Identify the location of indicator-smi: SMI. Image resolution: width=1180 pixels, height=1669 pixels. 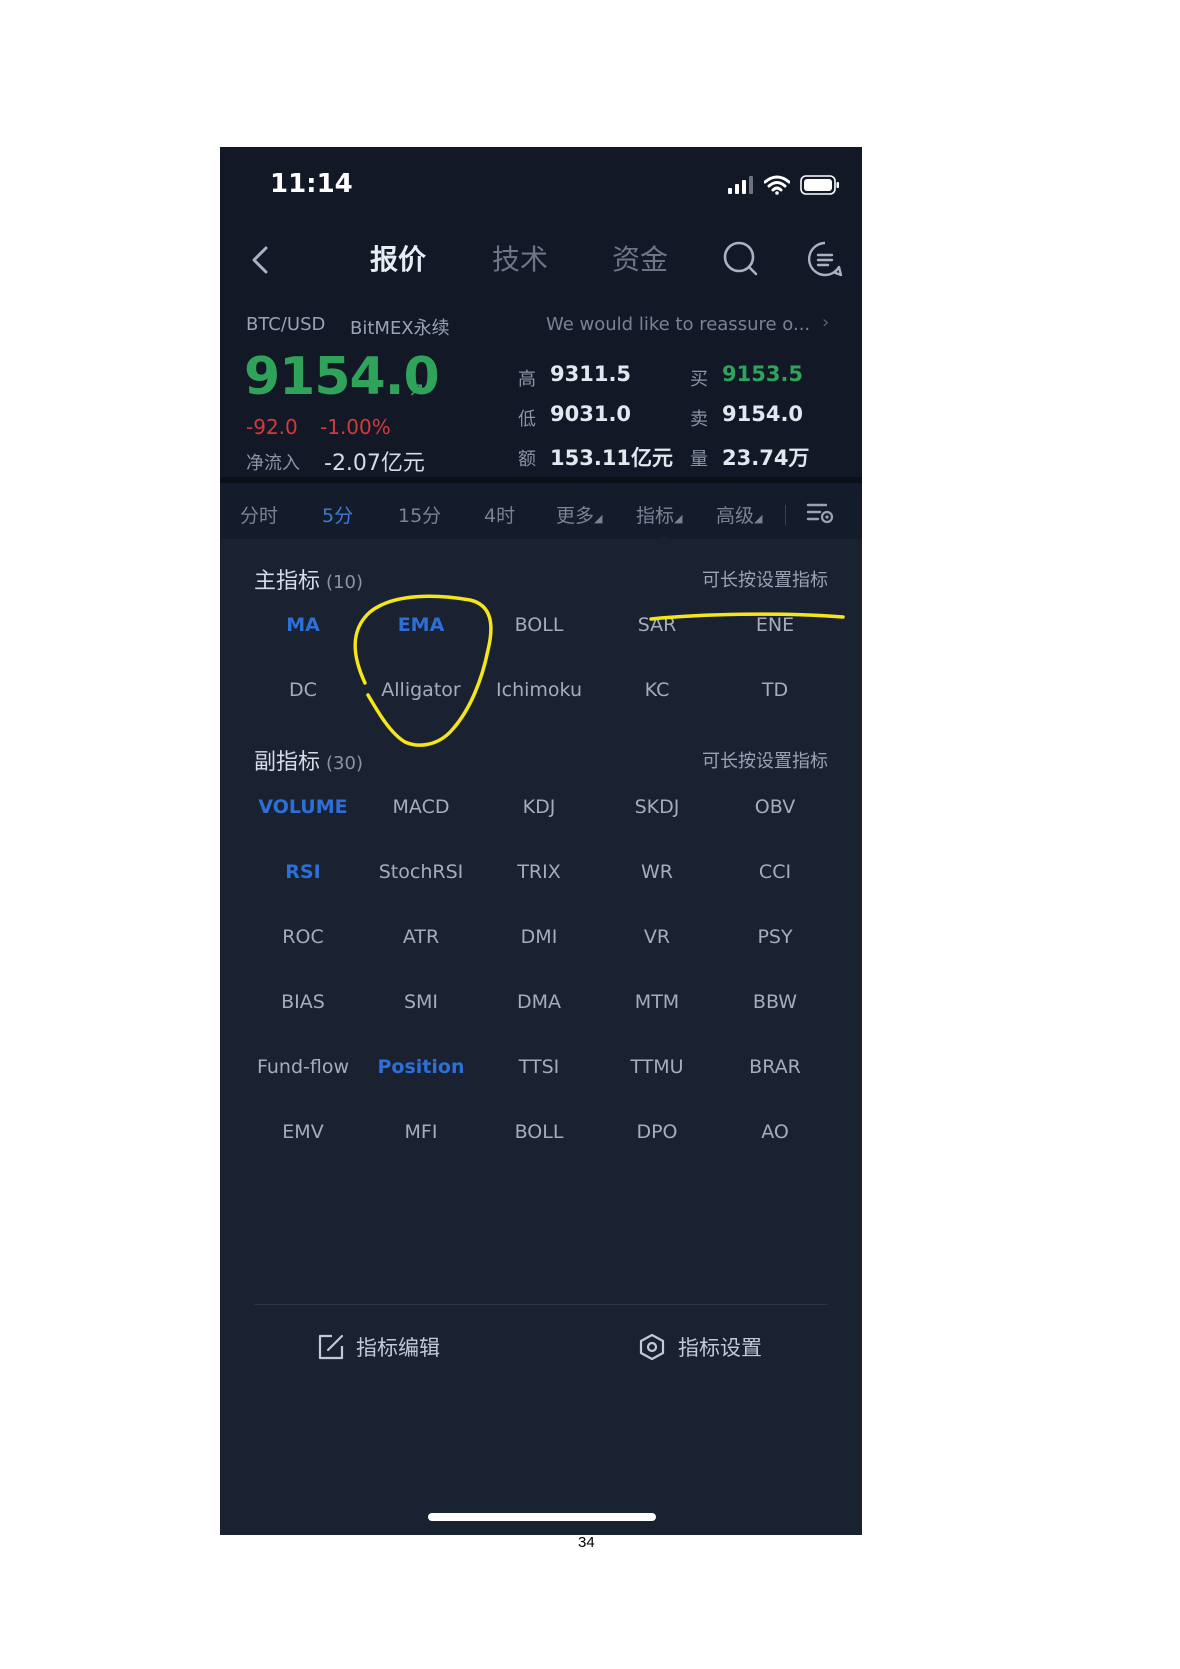
(421, 1002).